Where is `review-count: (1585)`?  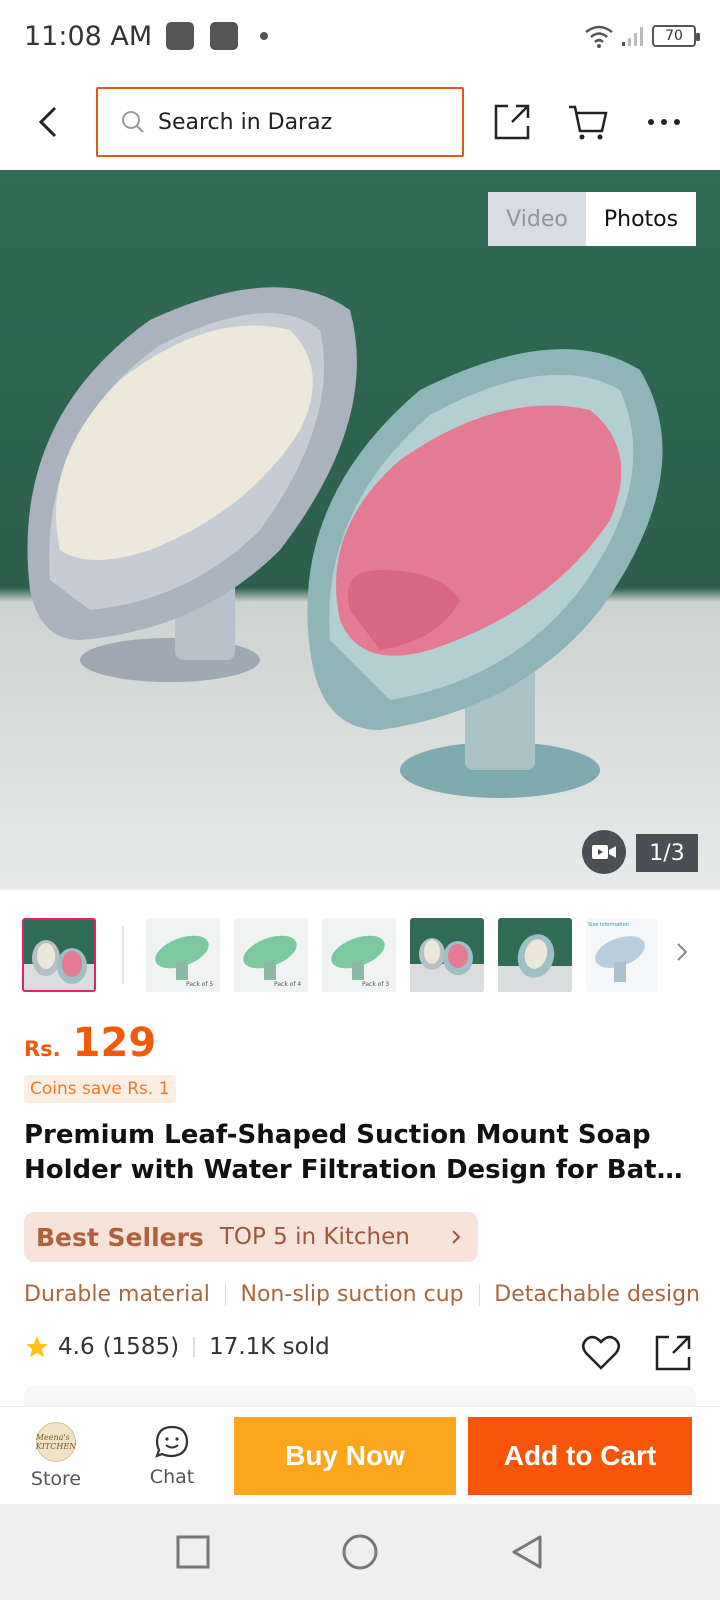 review-count: (1585) is located at coordinates (141, 1347).